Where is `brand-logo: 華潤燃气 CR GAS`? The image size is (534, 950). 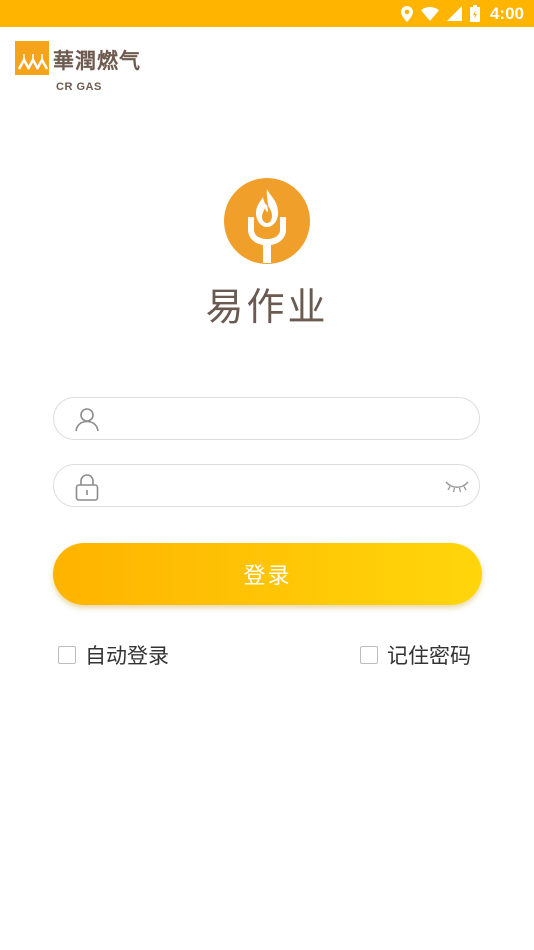 brand-logo: 華潤燃气 CR GAS is located at coordinates (85, 70).